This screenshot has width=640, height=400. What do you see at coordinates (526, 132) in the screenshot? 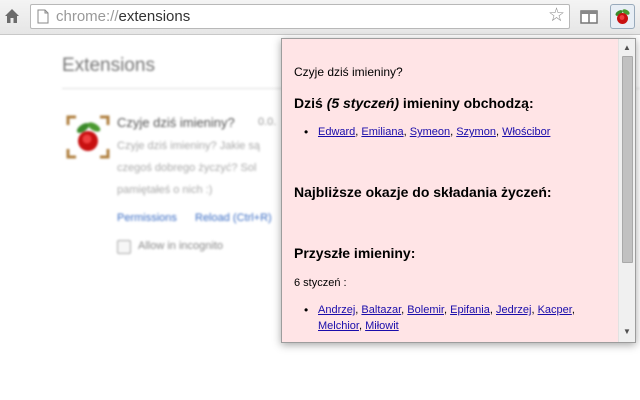
I see `name-link: Włościbor` at bounding box center [526, 132].